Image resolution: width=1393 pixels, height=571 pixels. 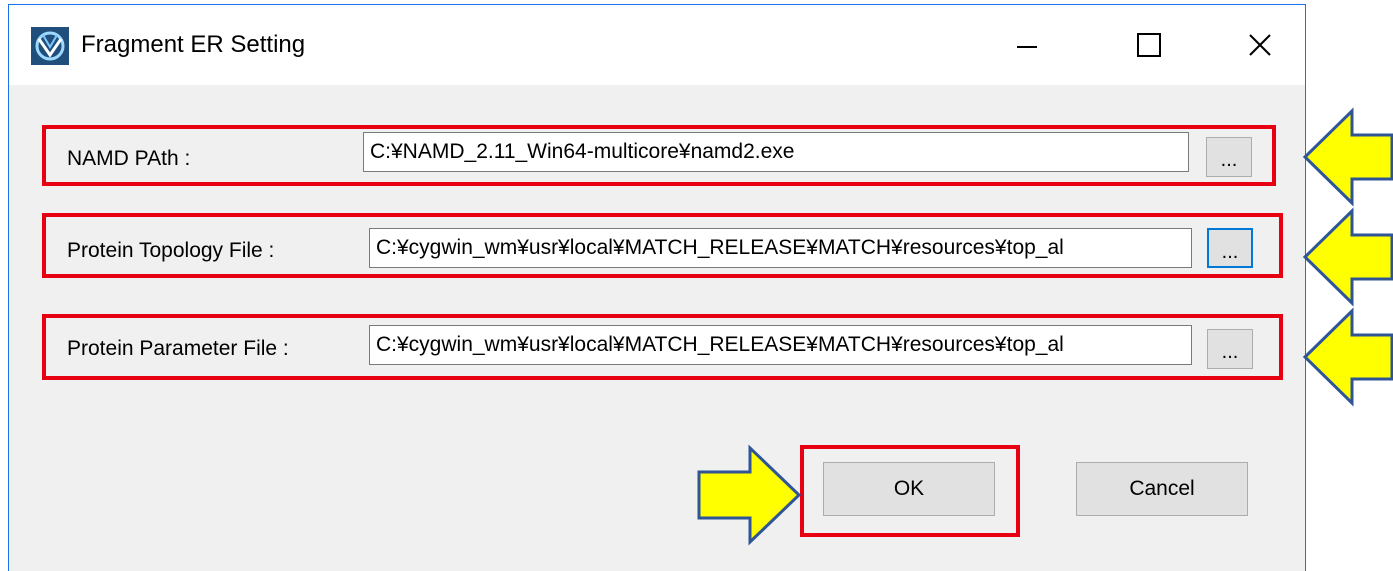 I want to click on minimize-icon, so click(x=1027, y=47).